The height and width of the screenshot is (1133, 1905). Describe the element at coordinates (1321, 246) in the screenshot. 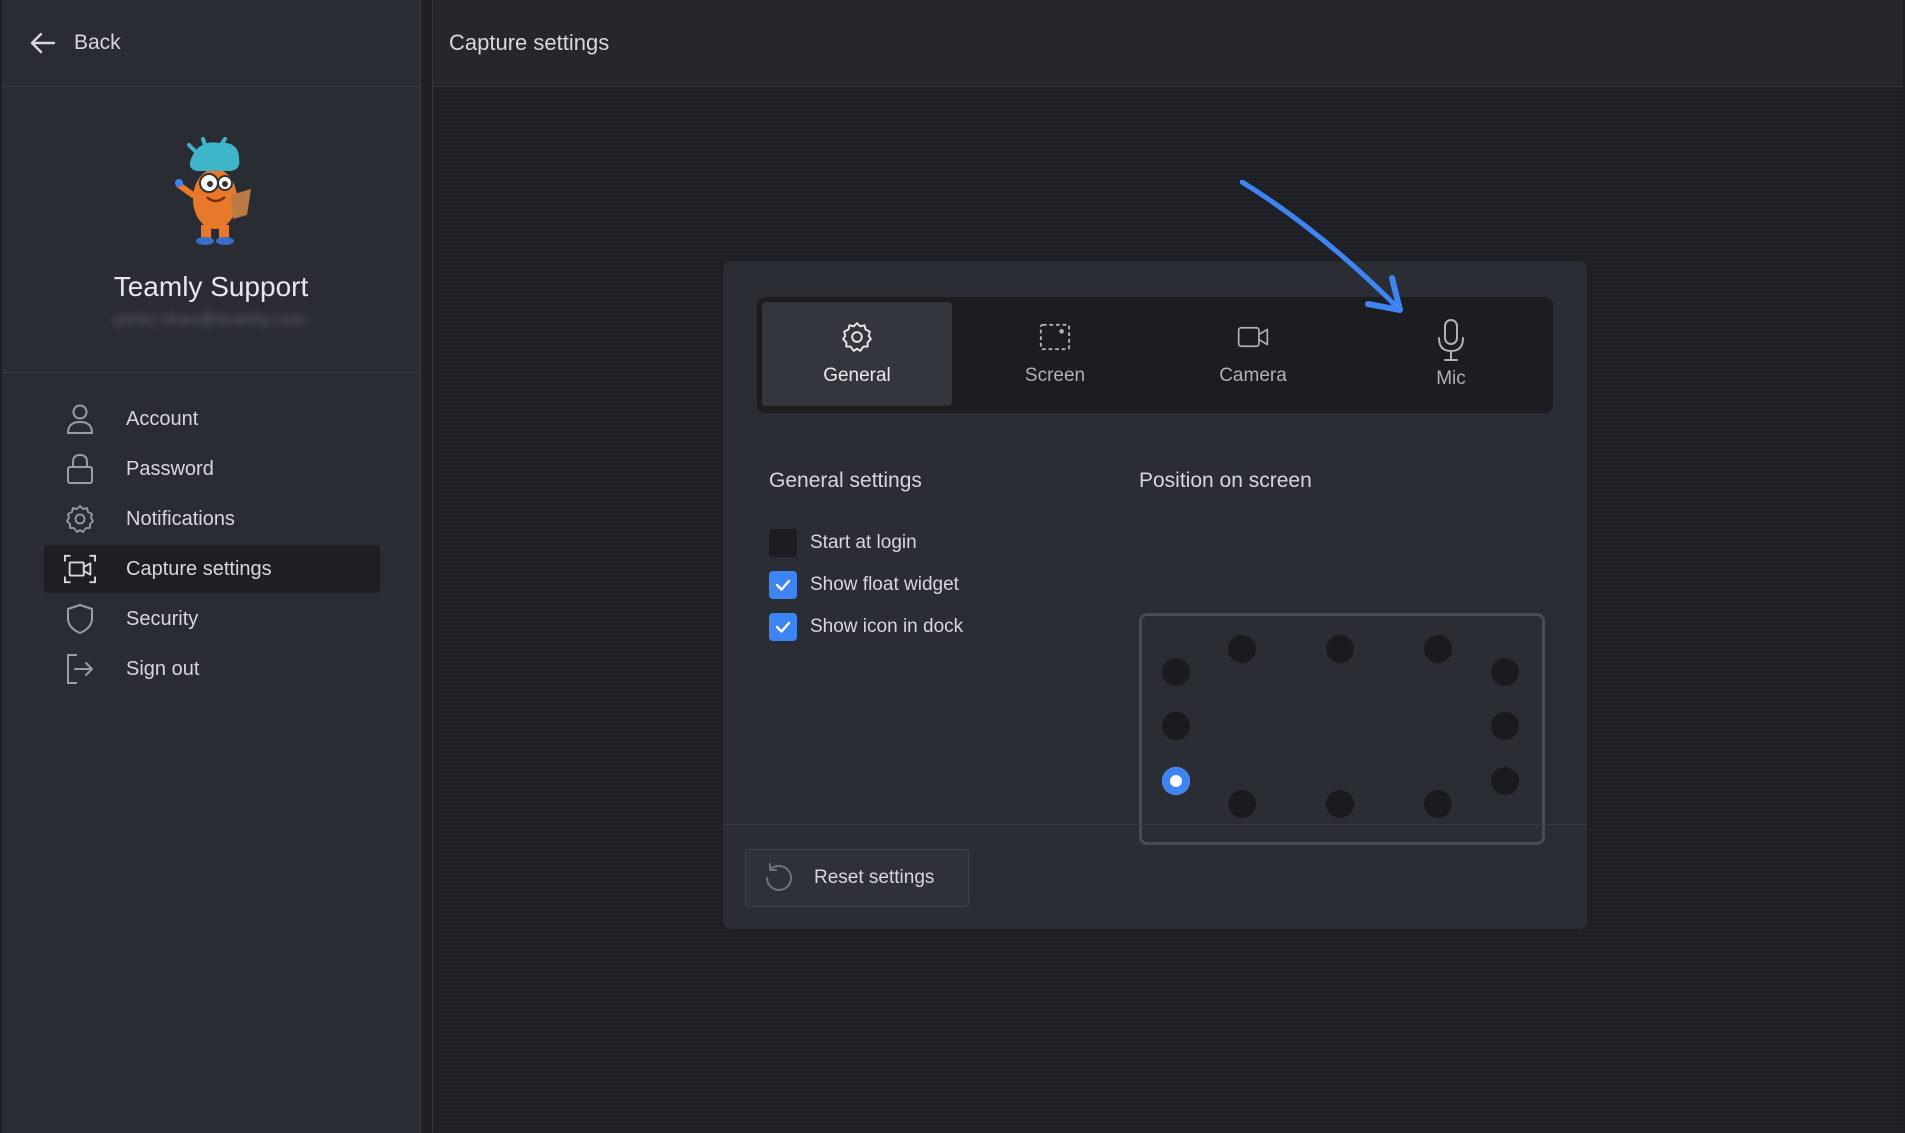

I see `annotation-arrow-icon` at that location.